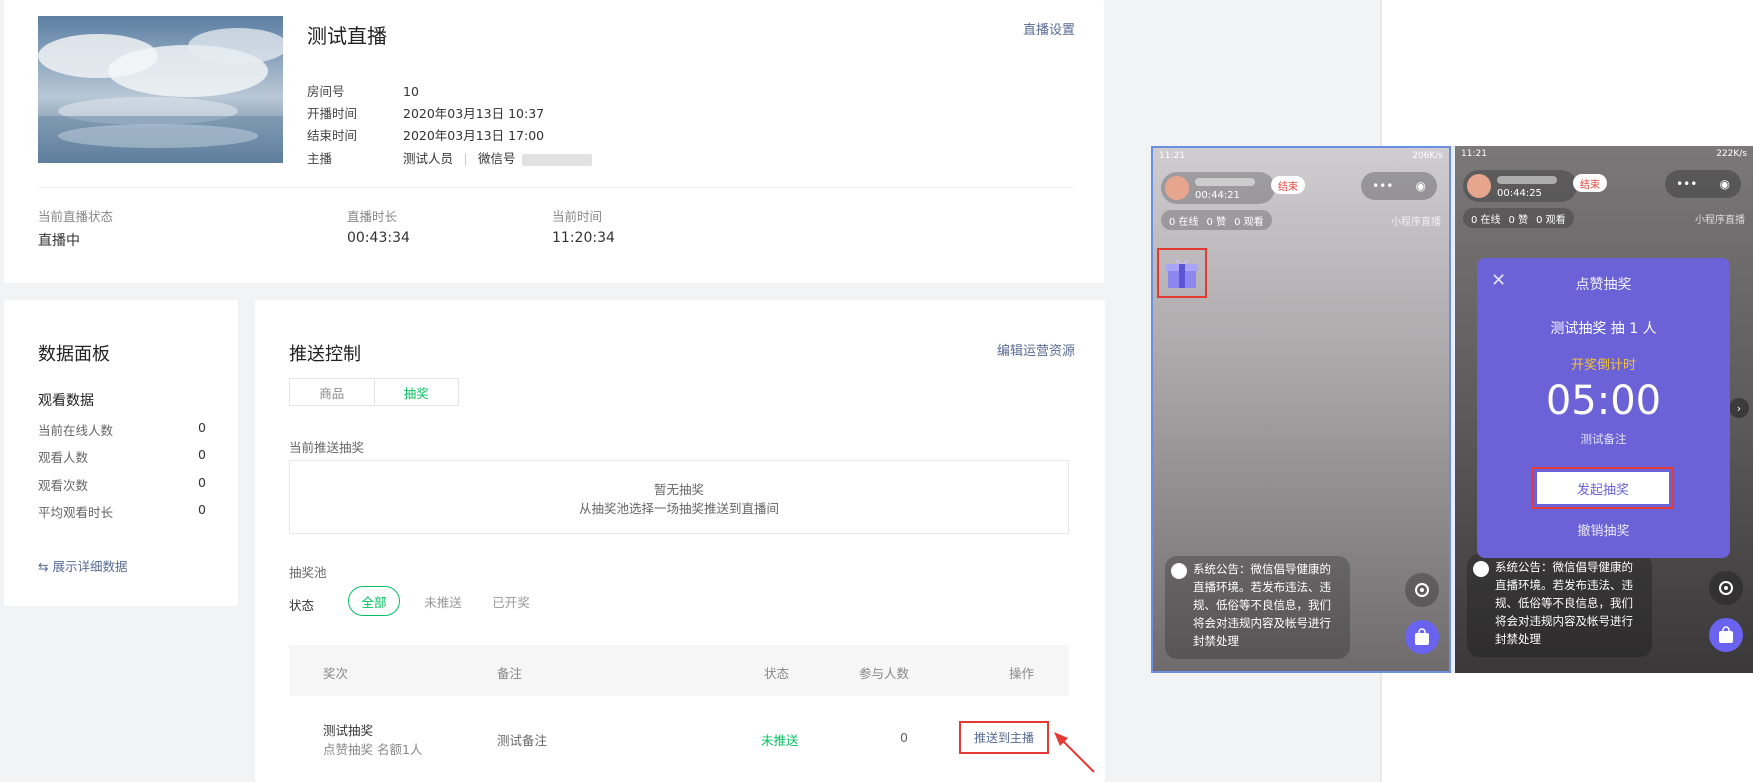 The width and height of the screenshot is (1753, 782). I want to click on start-lottery-highlight: 发起抽奖, so click(1603, 488).